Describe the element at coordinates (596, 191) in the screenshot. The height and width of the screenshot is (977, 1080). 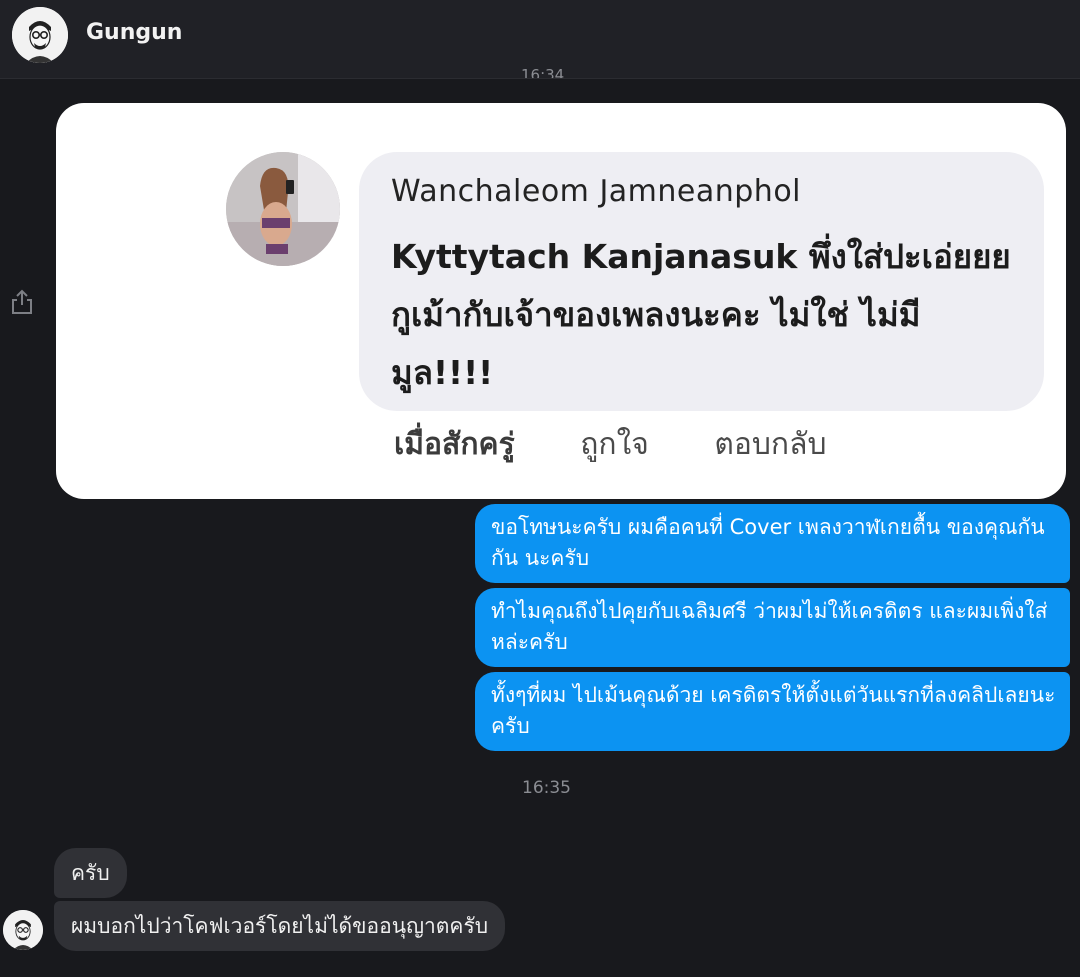
I see `comment-author: Wanchaleom Jamneanphol` at that location.